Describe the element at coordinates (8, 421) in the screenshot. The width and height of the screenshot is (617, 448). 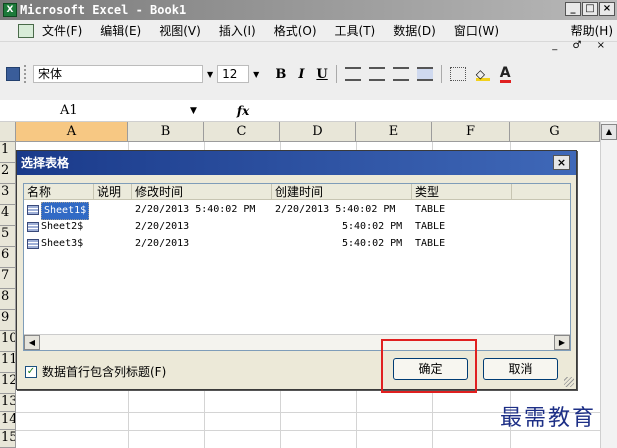
I see `row-header: 14` at that location.